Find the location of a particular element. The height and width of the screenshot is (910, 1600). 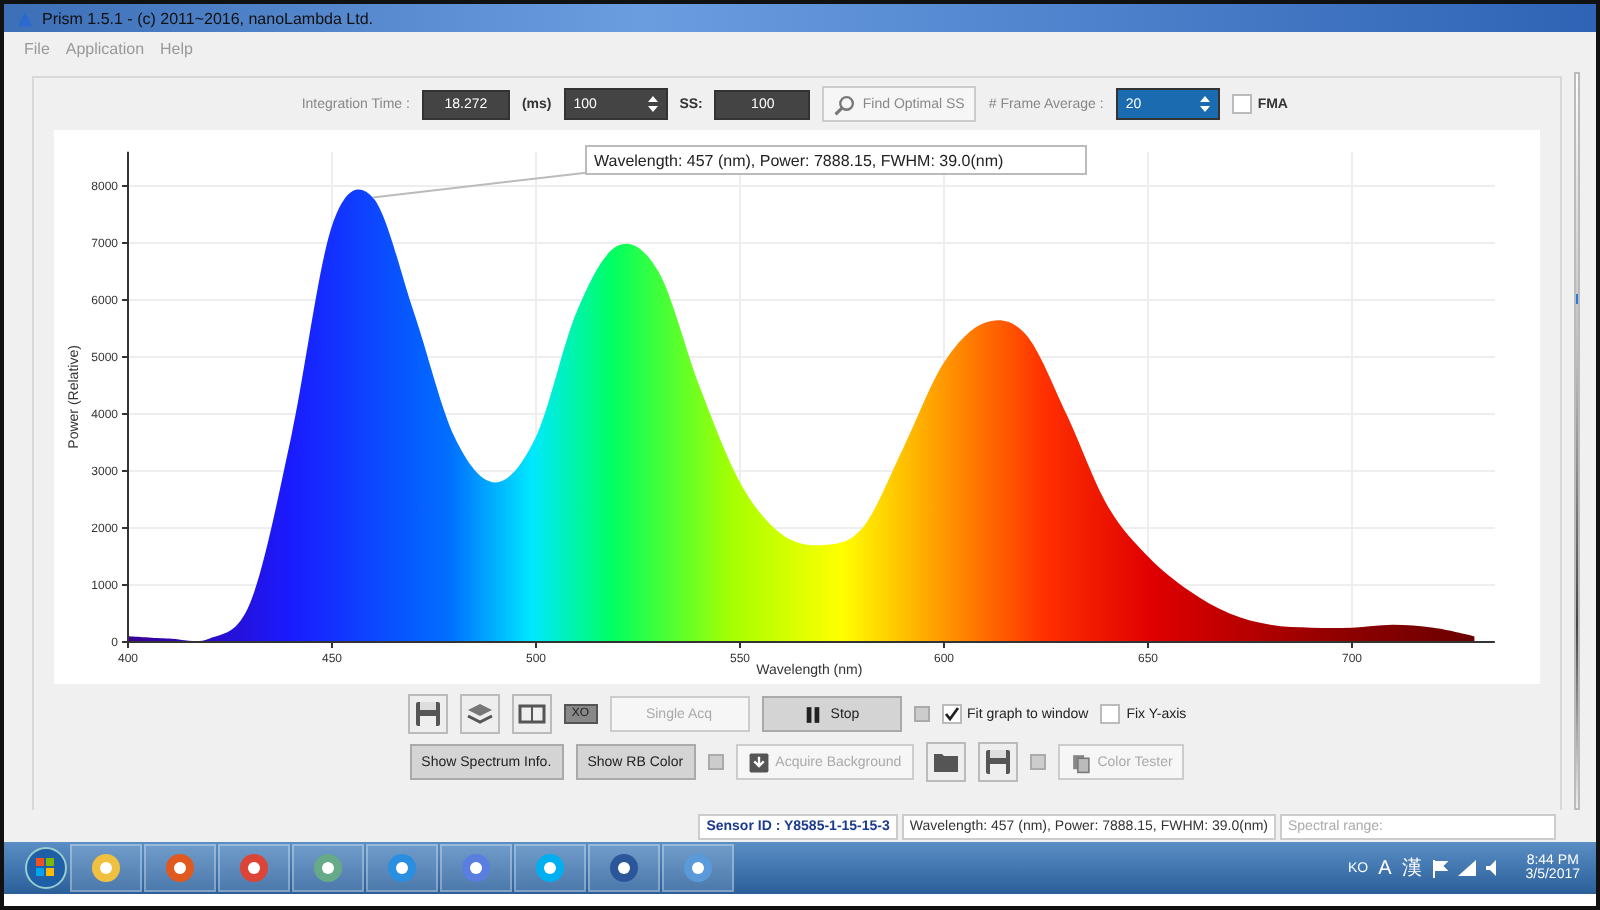

menu-item: Application is located at coordinates (105, 48).